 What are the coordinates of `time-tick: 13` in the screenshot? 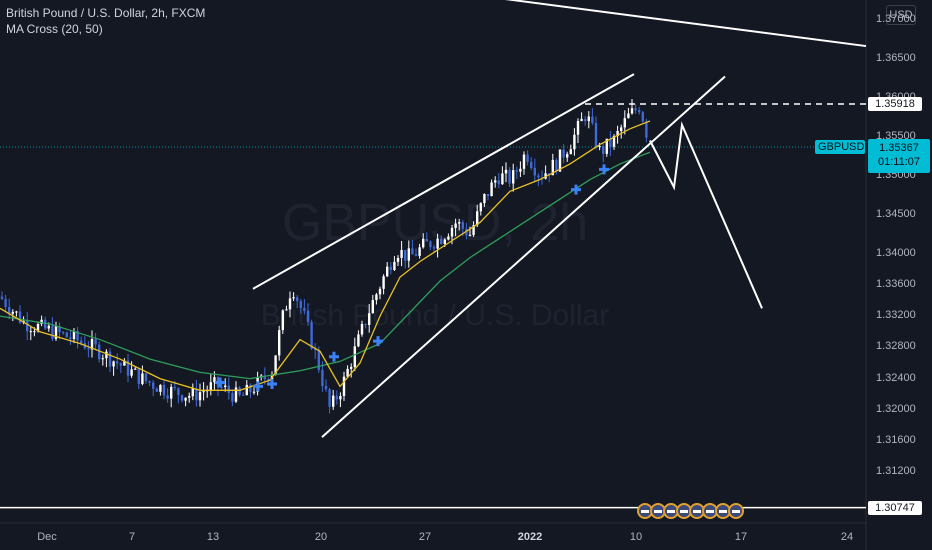 It's located at (213, 537).